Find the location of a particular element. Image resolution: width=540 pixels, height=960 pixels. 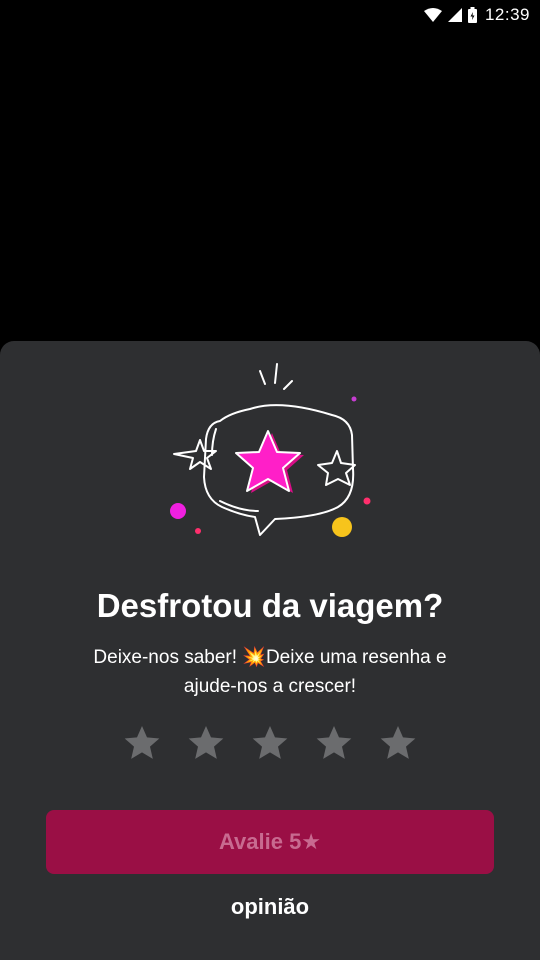

star-5-icon is located at coordinates (398, 743).